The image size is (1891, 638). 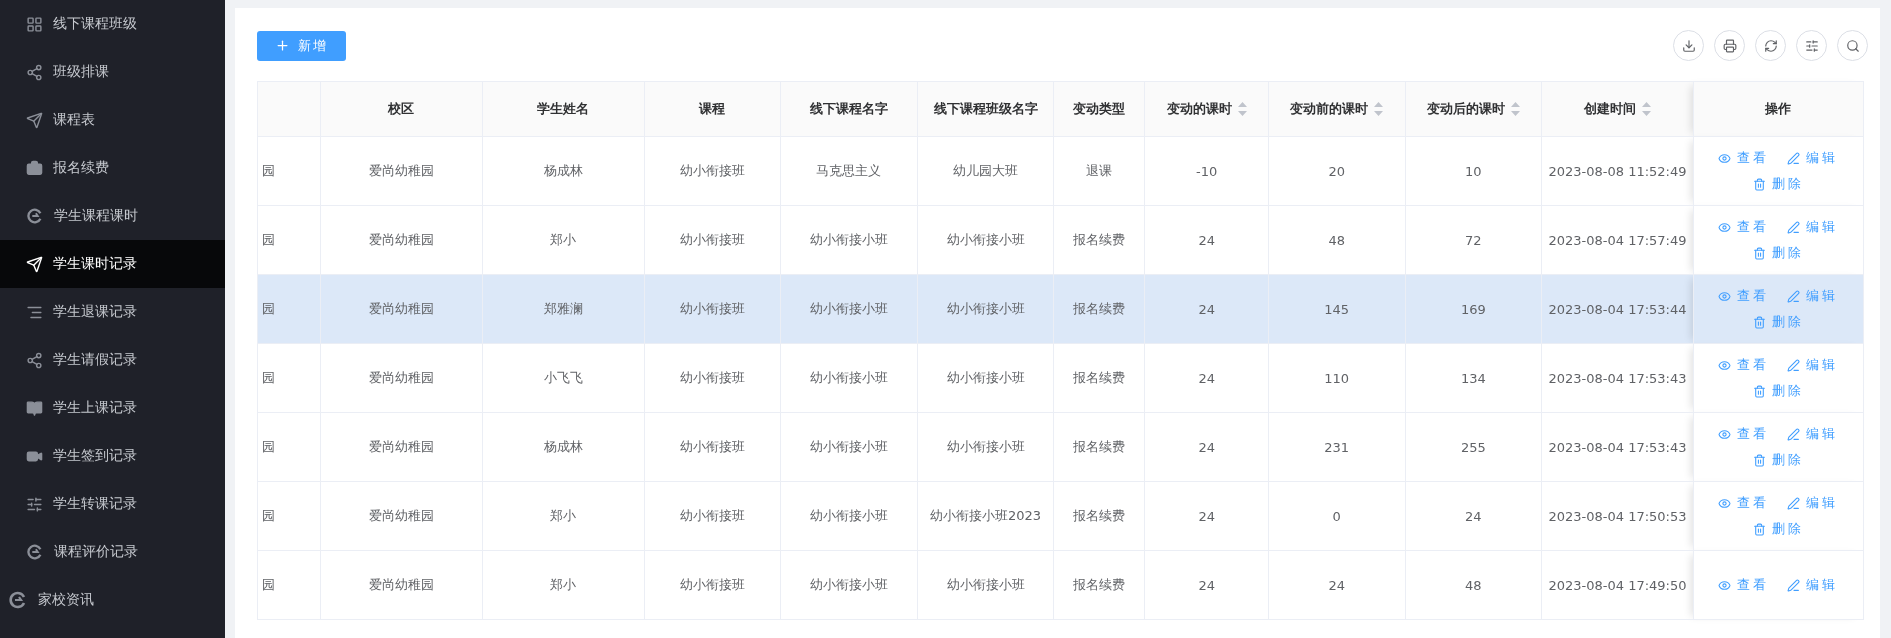 What do you see at coordinates (35, 216) in the screenshot?
I see `e-icon` at bounding box center [35, 216].